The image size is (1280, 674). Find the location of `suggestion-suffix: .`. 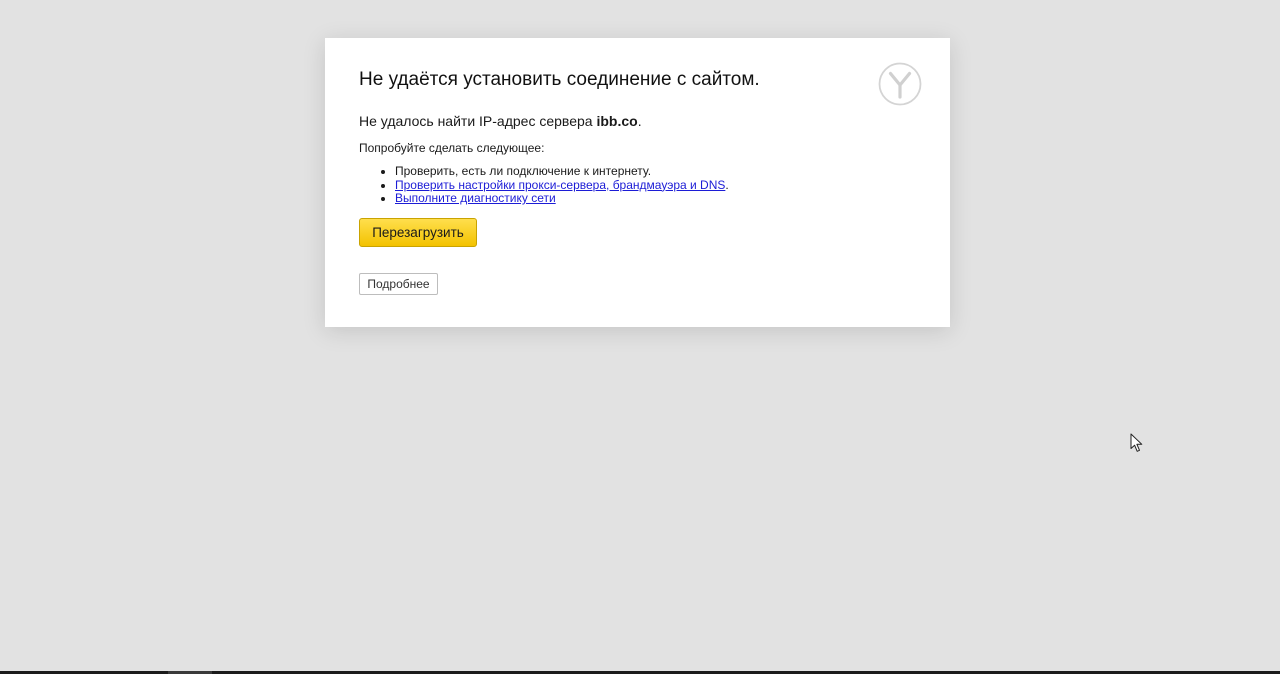

suggestion-suffix: . is located at coordinates (727, 184).